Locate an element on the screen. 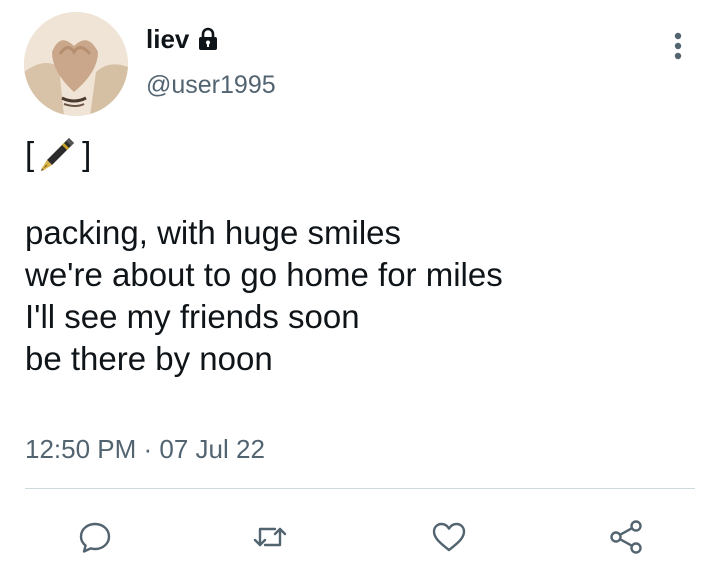 This screenshot has width=719, height=585. heart-icon is located at coordinates (449, 537).